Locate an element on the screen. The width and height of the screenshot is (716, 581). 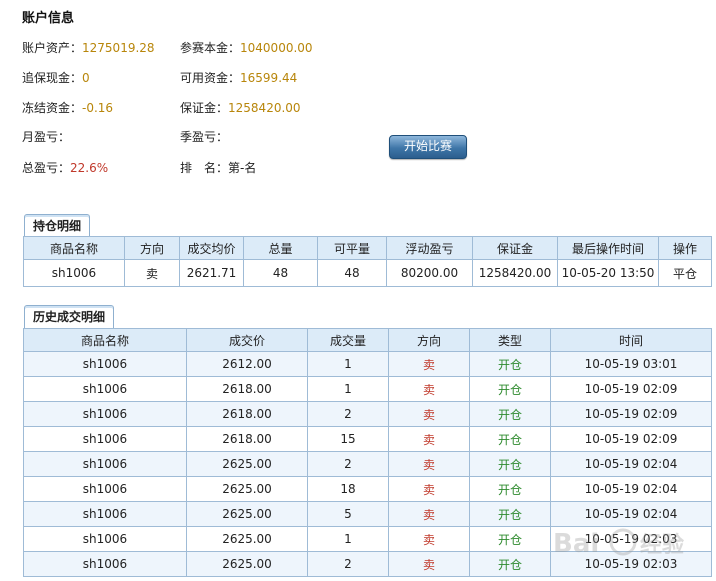
position-cell: 2621.71 is located at coordinates (211, 273).